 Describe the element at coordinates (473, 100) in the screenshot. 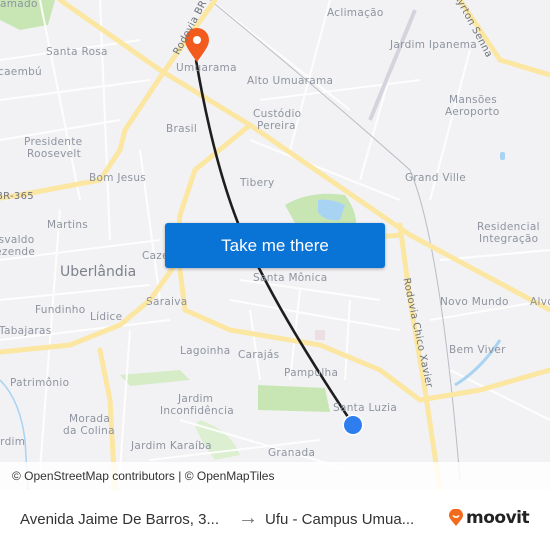

I see `map-label: Mansões` at that location.